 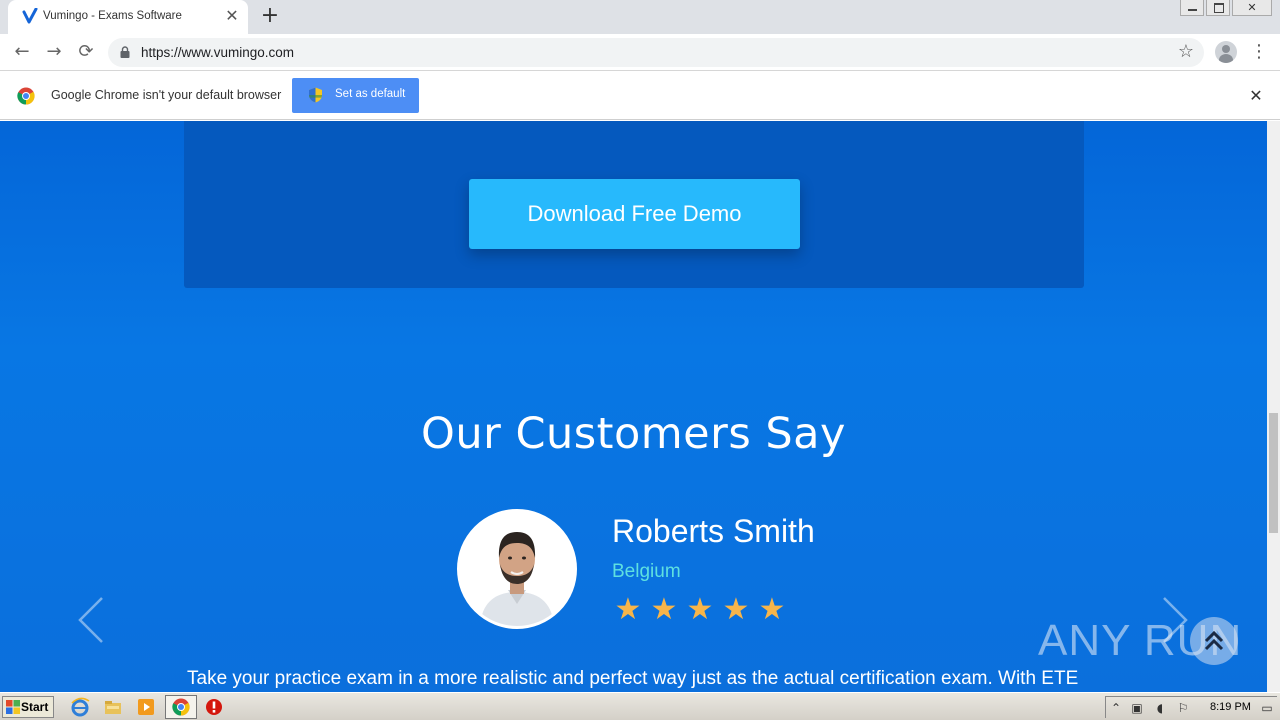 What do you see at coordinates (1160, 708) in the screenshot?
I see `volume-icon: ◖` at bounding box center [1160, 708].